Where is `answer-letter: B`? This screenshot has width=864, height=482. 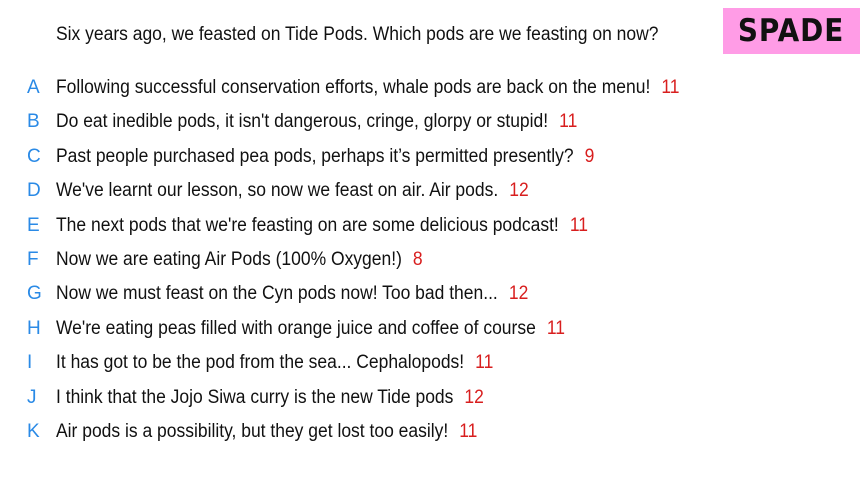
answer-letter: B is located at coordinates (33, 122).